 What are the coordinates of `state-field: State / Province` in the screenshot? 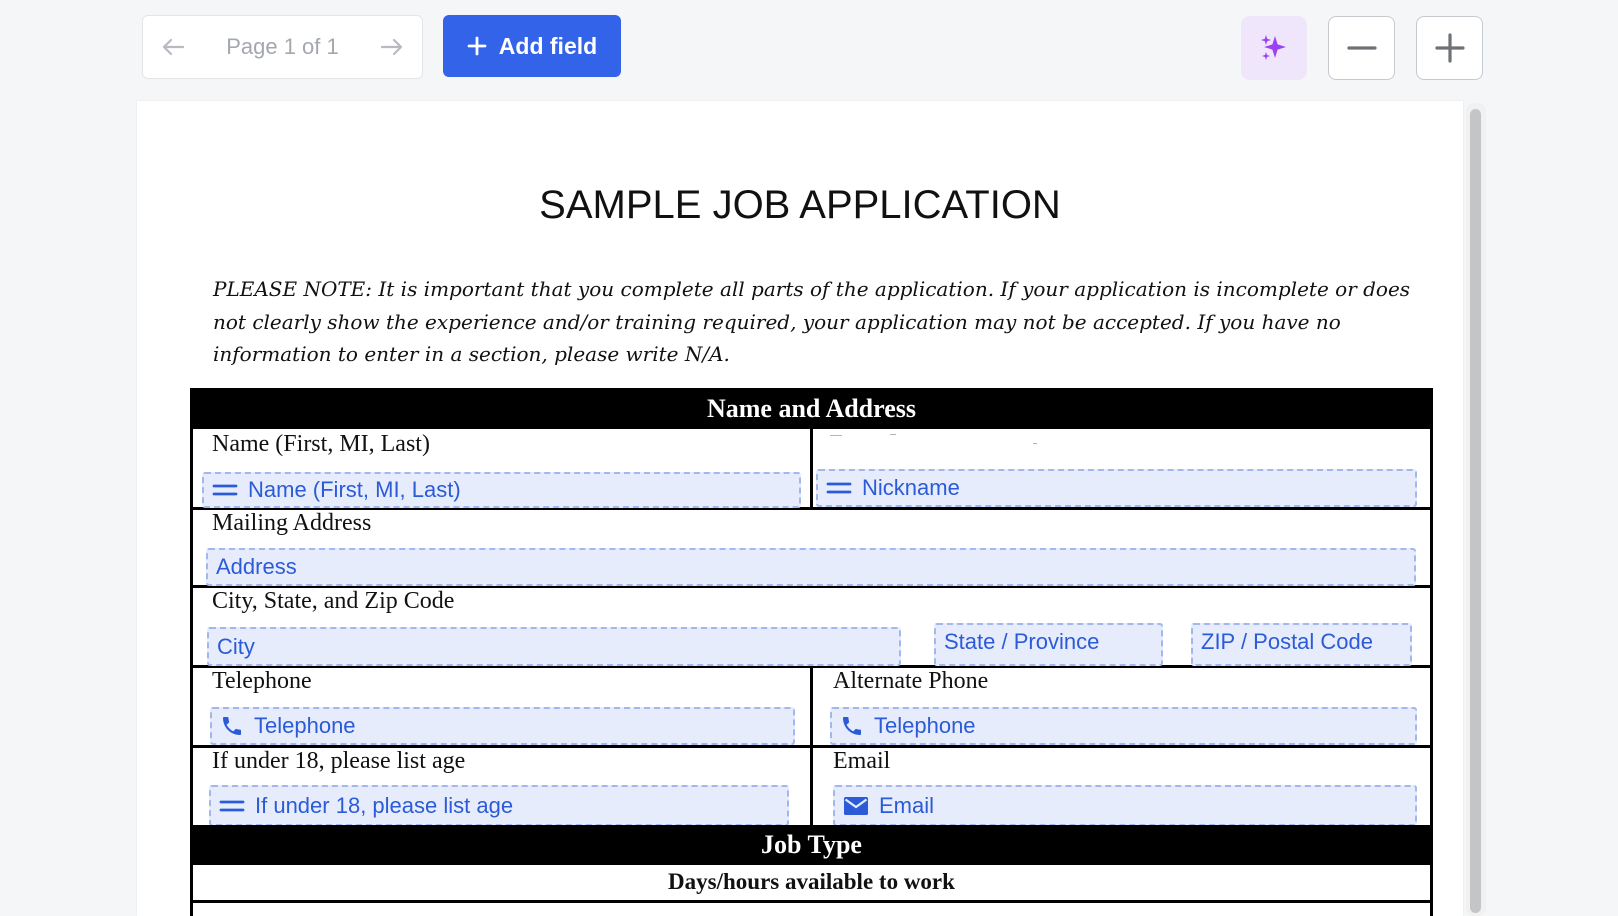 It's located at (1048, 644).